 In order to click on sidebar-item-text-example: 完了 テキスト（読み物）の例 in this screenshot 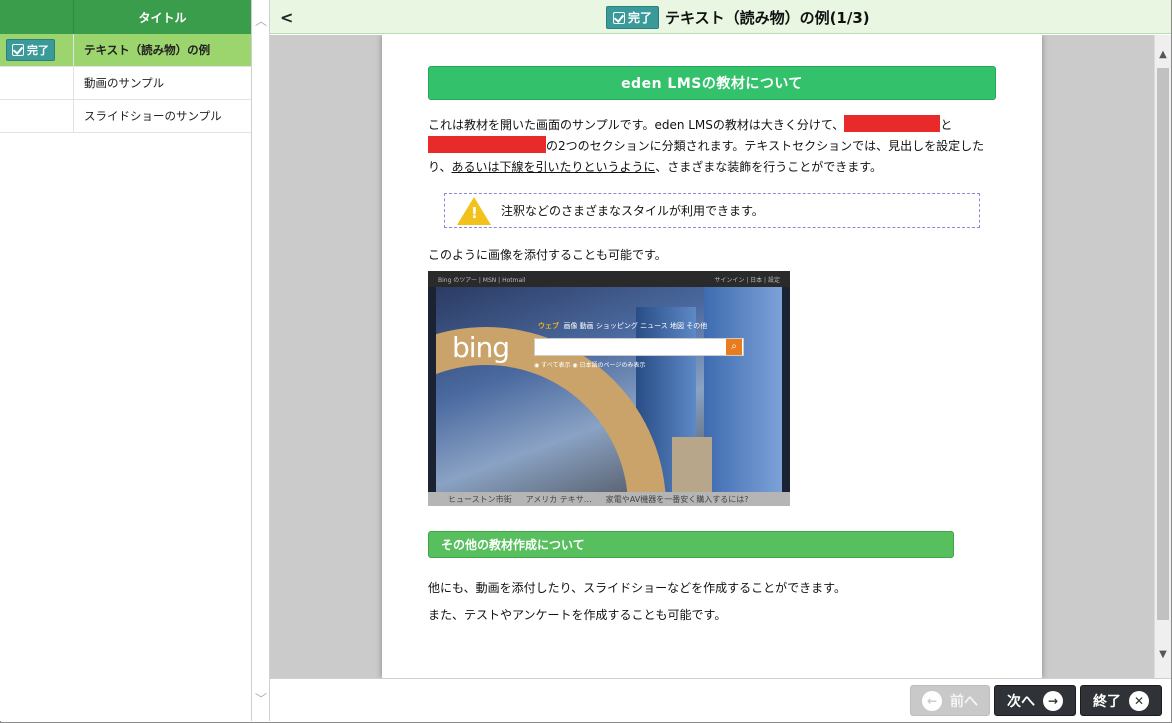, I will do `click(125, 50)`.